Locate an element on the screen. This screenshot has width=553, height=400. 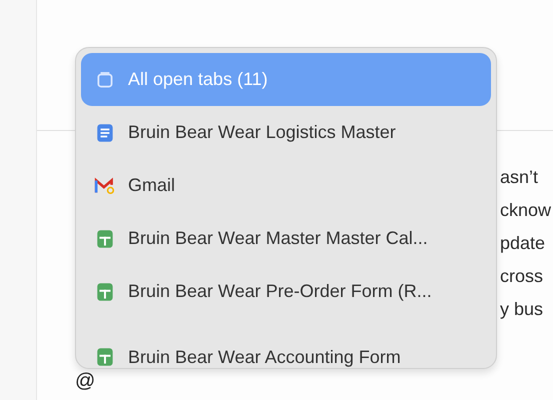
menu-item: Bruin Bear Wear Logistics Master is located at coordinates (286, 132).